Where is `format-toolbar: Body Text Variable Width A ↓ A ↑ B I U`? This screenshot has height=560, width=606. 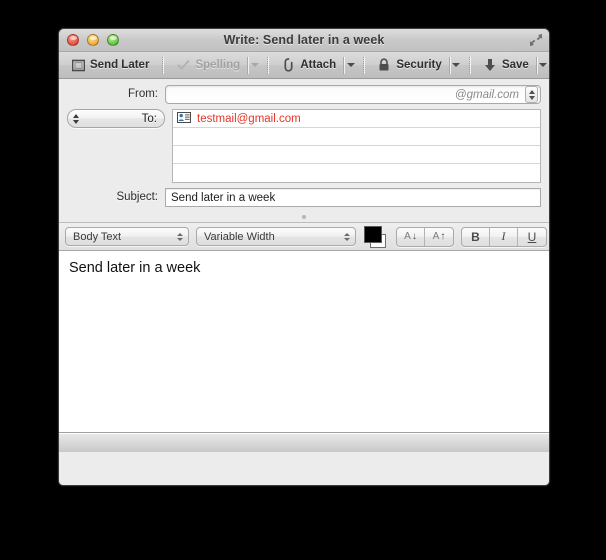
format-toolbar: Body Text Variable Width A ↓ A ↑ B I U is located at coordinates (304, 237).